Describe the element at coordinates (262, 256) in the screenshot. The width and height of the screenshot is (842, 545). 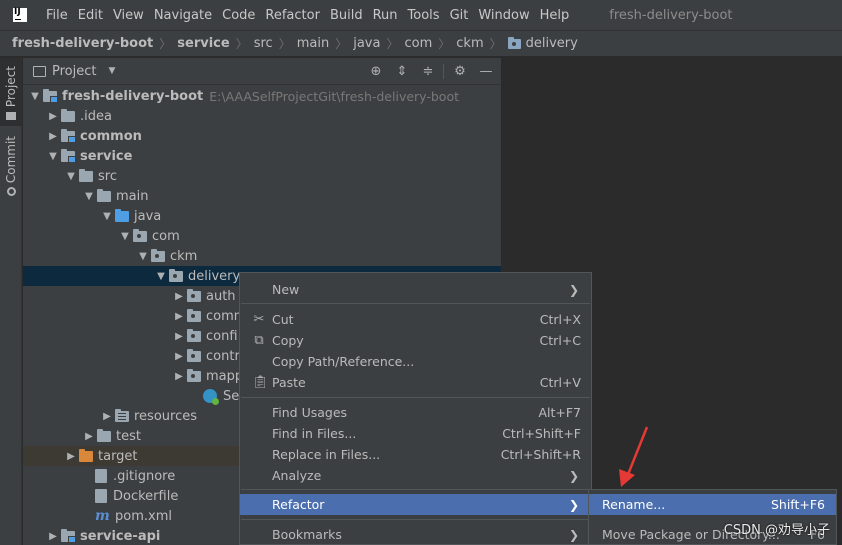
I see `tree-row-ckm: ▼ ckm` at that location.